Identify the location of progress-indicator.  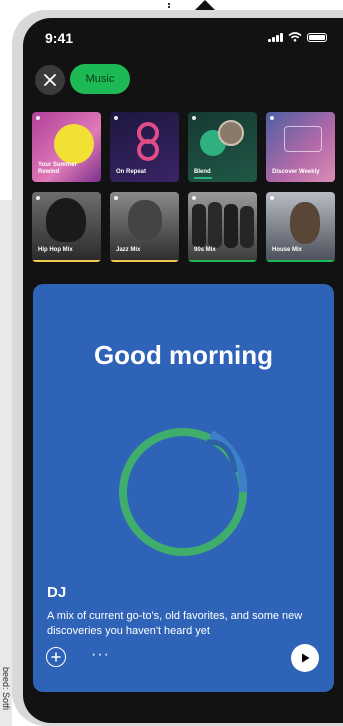
(203, 178).